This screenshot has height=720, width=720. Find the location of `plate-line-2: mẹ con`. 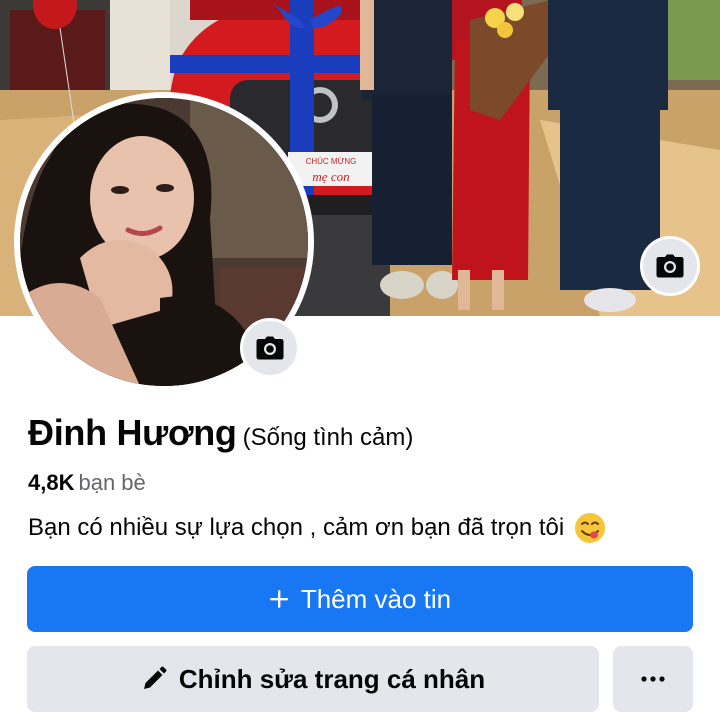

plate-line-2: mẹ con is located at coordinates (330, 176).